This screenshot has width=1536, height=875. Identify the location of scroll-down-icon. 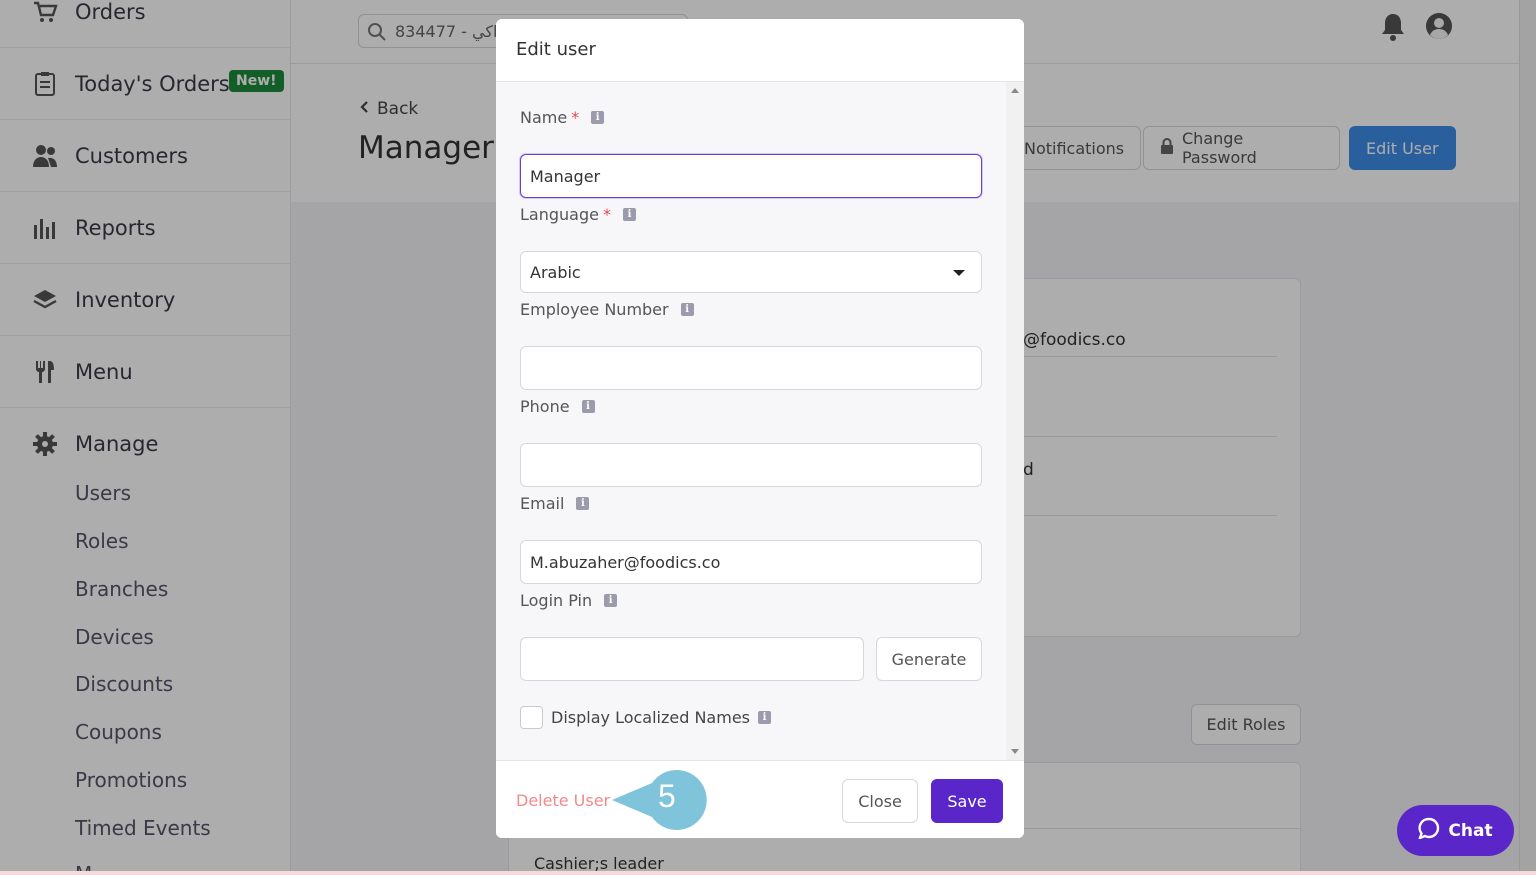
(1015, 751).